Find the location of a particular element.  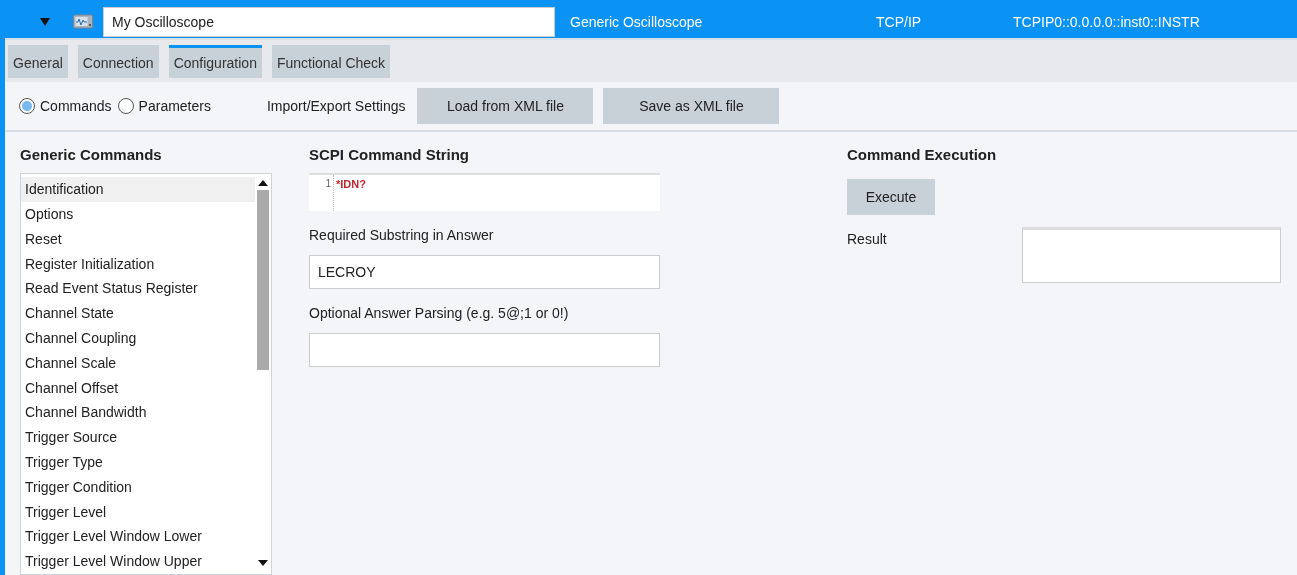

caret-icon is located at coordinates (45, 21).